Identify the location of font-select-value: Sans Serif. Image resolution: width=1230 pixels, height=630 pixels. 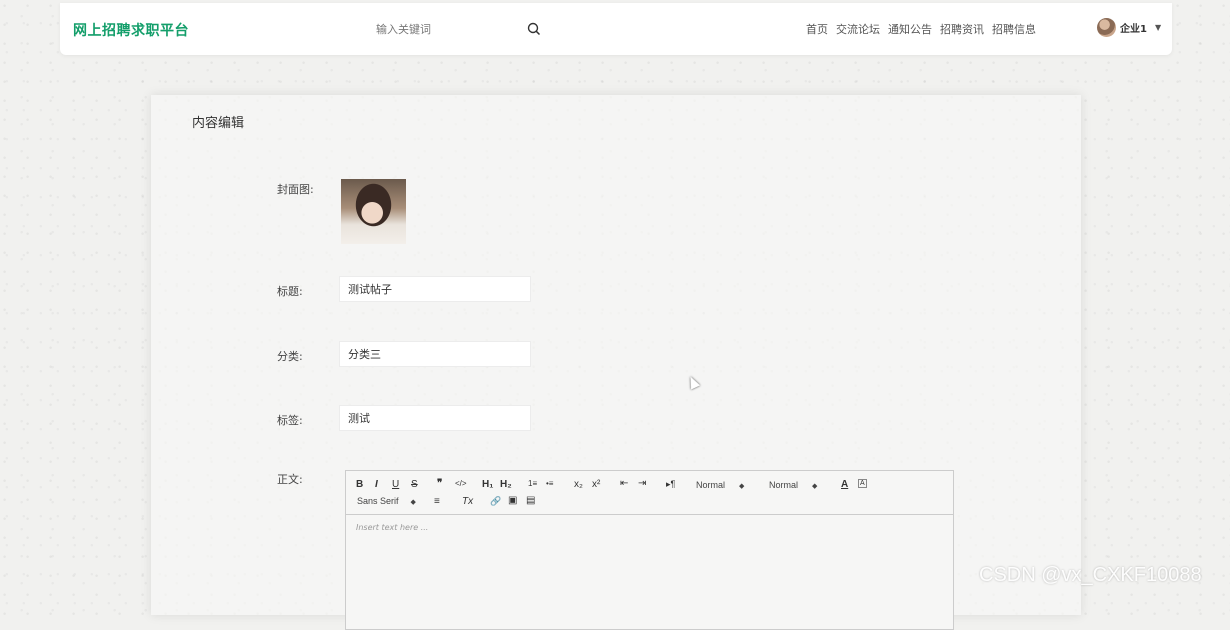
(378, 501).